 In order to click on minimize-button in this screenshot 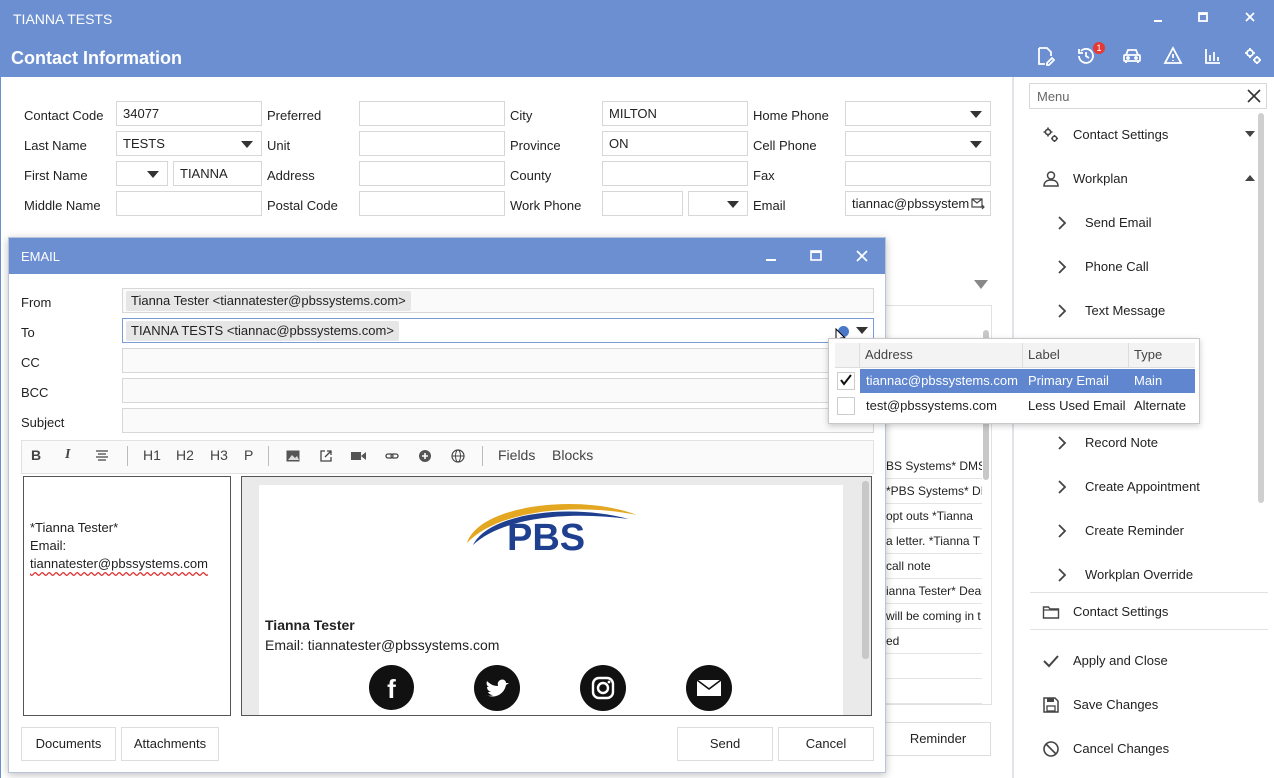, I will do `click(1158, 19)`.